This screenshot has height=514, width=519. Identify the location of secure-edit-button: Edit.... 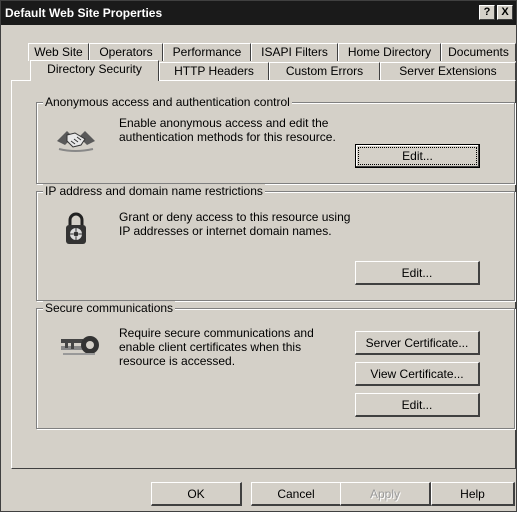
(417, 405).